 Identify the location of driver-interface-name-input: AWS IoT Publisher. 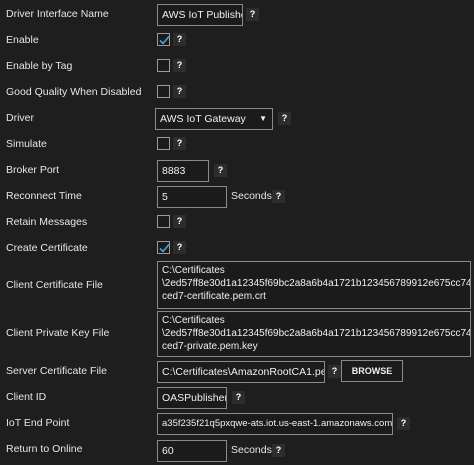
(200, 15).